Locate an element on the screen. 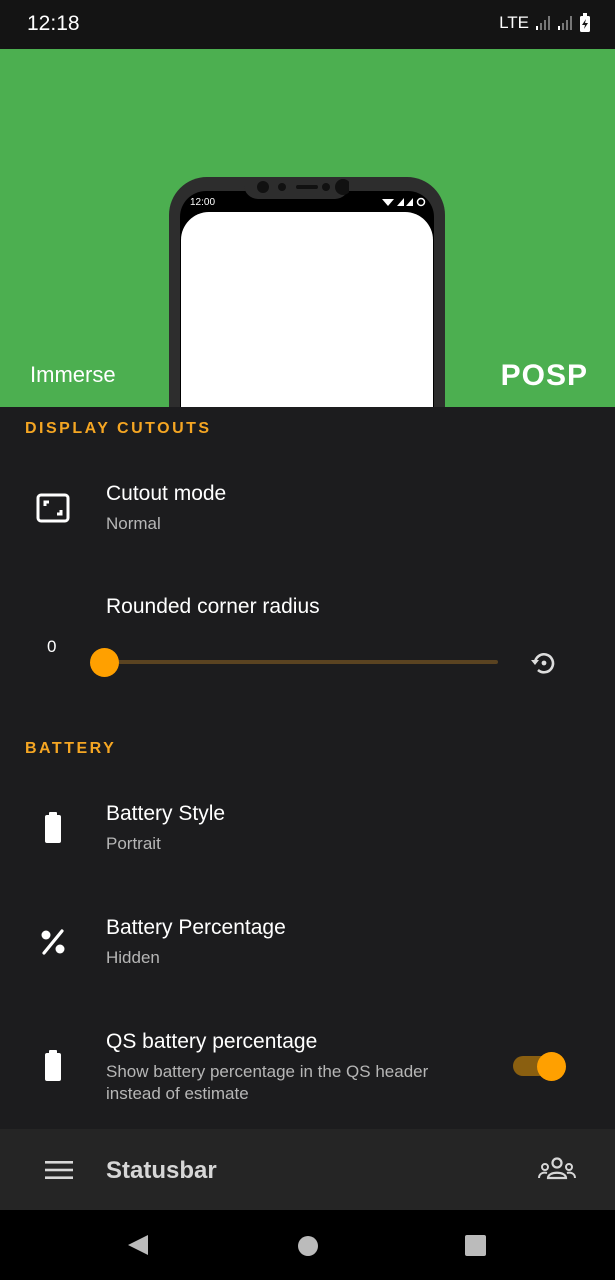 Image resolution: width=615 pixels, height=1280 pixels. hero-label: Immerse is located at coordinates (73, 374).